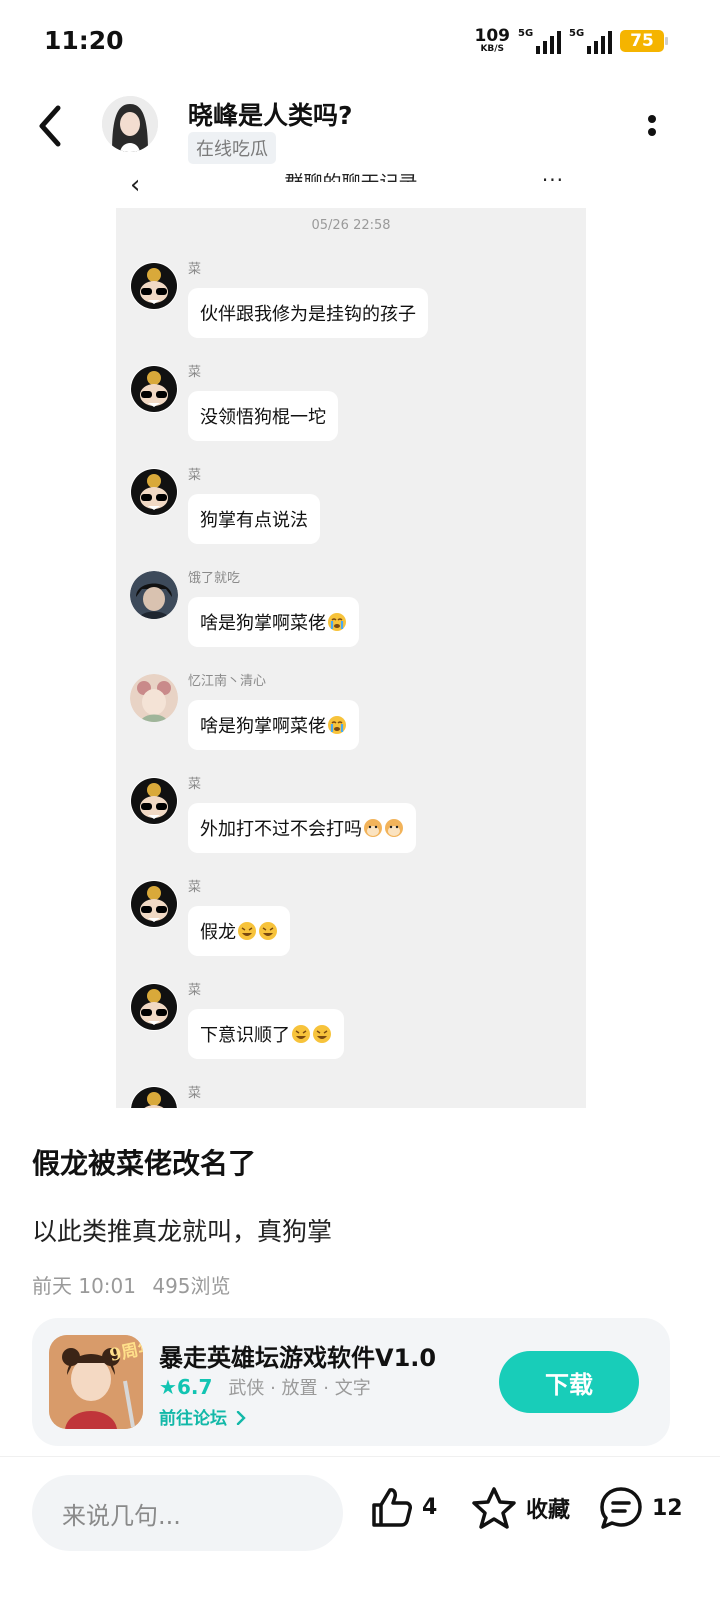 The height and width of the screenshot is (1609, 720). I want to click on comment-icon, so click(621, 1508).